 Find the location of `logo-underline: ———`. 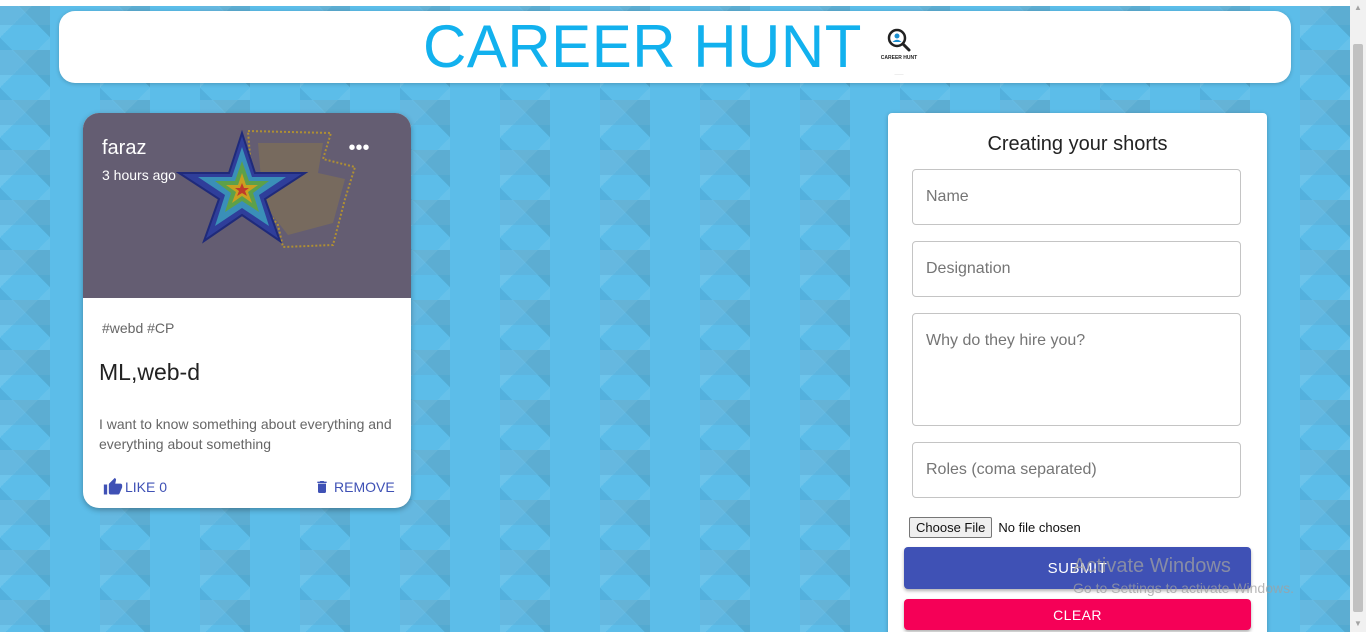

logo-underline: ——— is located at coordinates (899, 74).